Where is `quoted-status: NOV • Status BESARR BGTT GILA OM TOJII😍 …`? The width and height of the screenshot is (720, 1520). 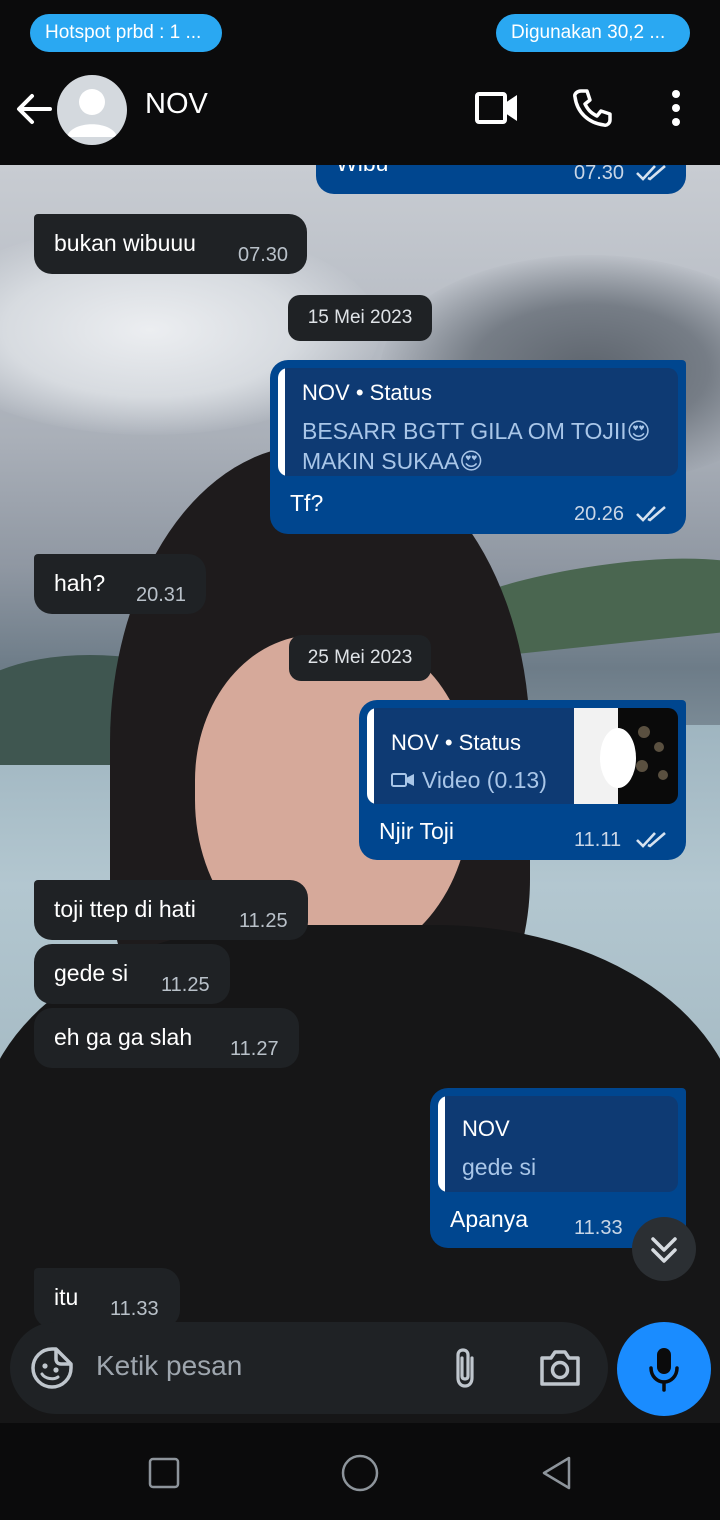
quoted-status: NOV • Status BESARR BGTT GILA OM TOJII😍 … is located at coordinates (478, 422).